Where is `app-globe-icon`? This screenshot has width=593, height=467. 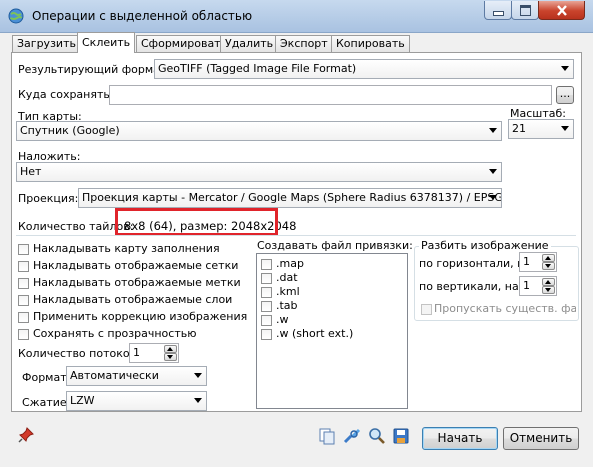 app-globe-icon is located at coordinates (16, 16).